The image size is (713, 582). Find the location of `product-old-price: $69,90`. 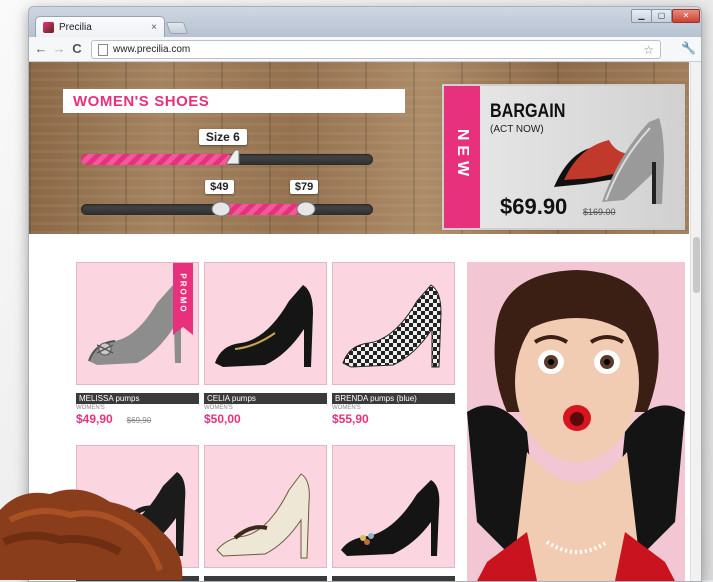

product-old-price: $69,90 is located at coordinates (139, 420).